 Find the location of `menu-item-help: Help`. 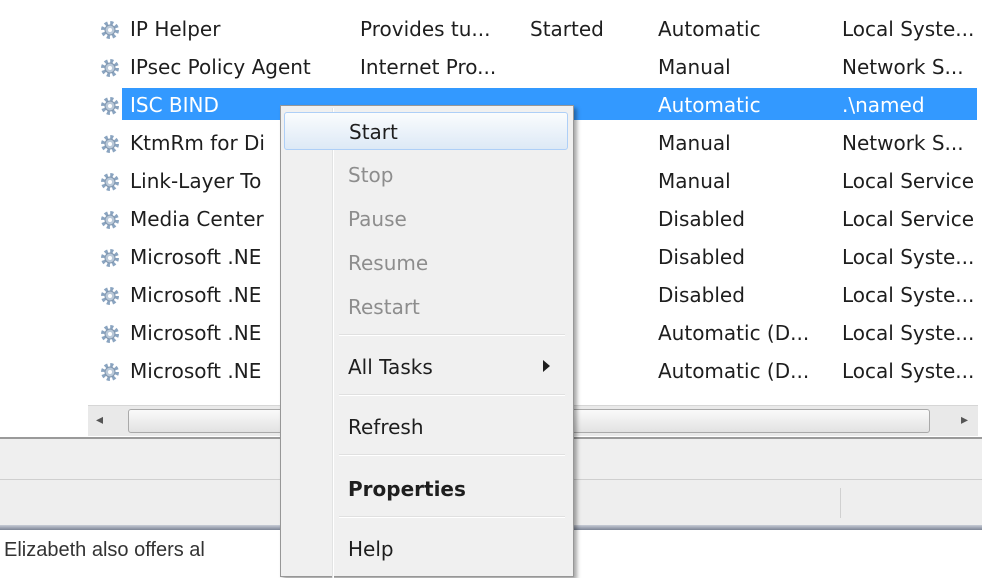

menu-item-help: Help is located at coordinates (426, 549).